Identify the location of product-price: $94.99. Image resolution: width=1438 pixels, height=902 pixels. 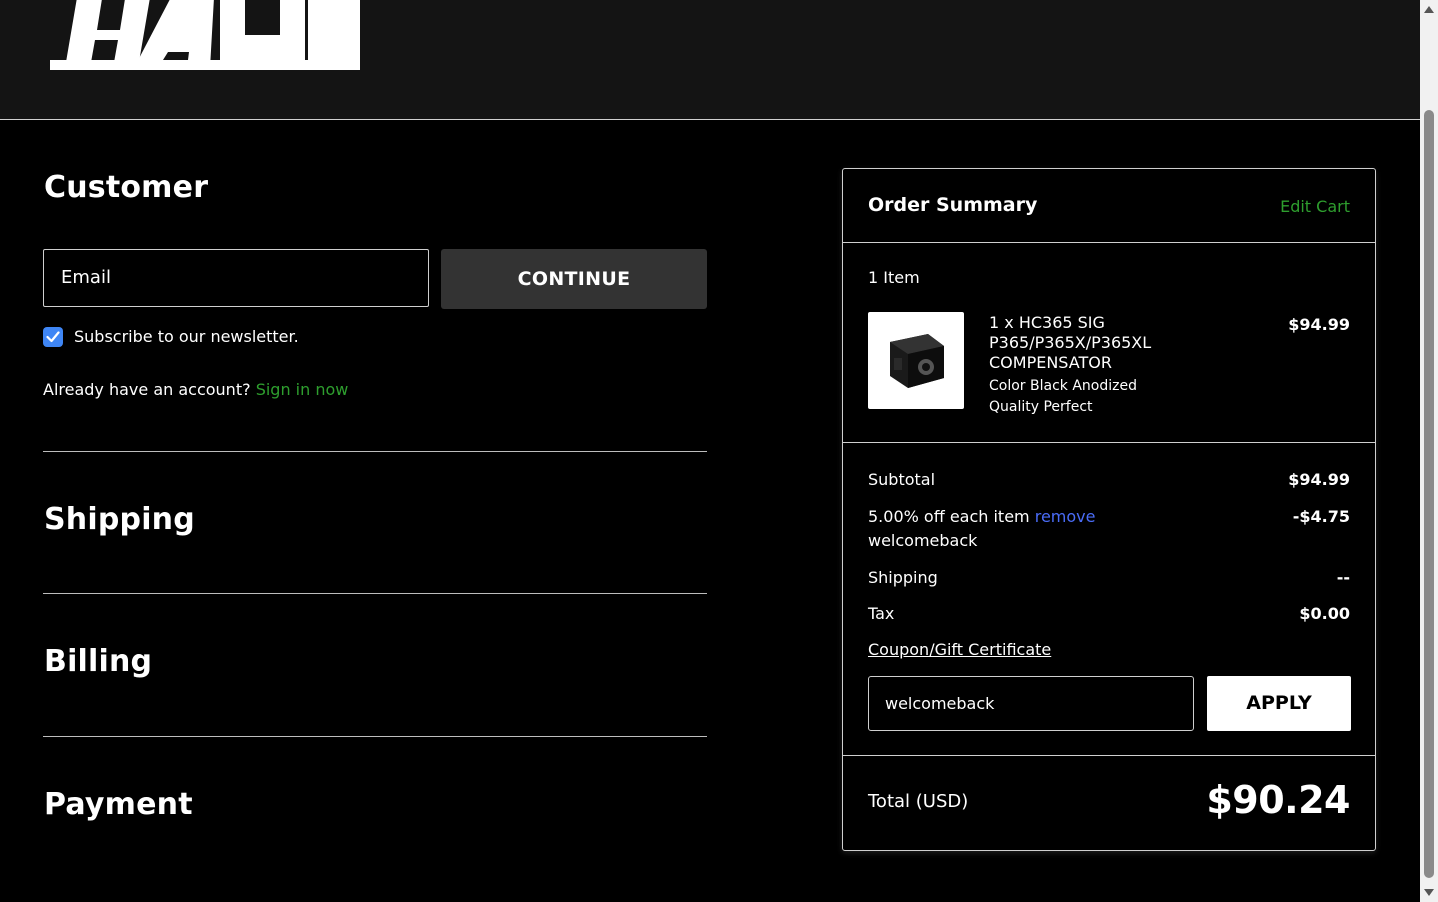
(1319, 324).